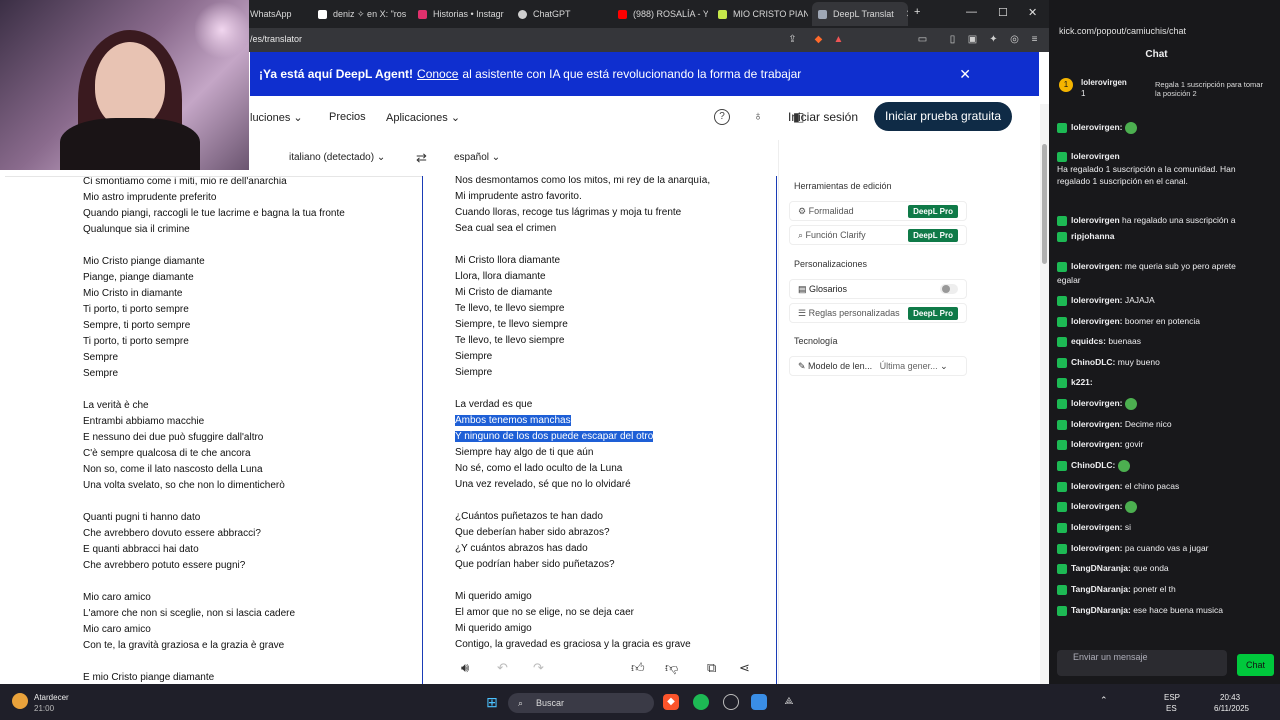 The image size is (1280, 720). Describe the element at coordinates (965, 74) in the screenshot. I see `close-banner-icon: ✕` at that location.